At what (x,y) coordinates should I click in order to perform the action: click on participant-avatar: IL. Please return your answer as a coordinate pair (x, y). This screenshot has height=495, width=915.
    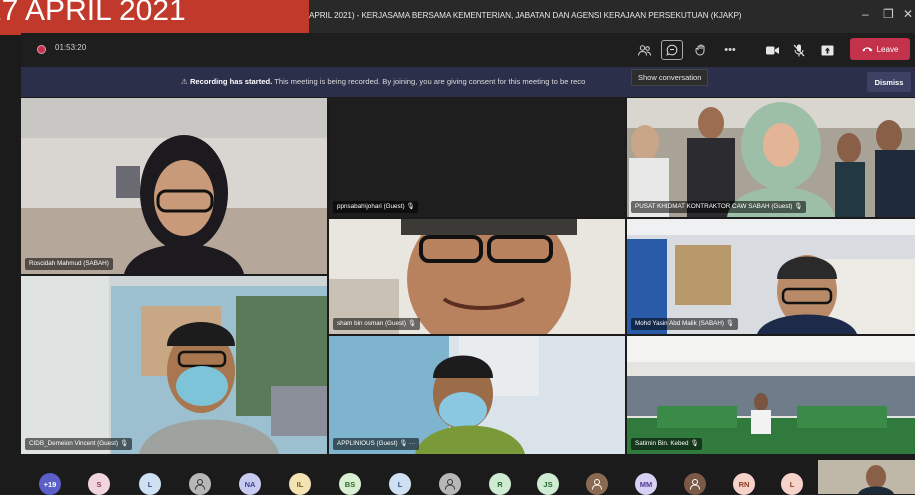
    Looking at the image, I should click on (300, 484).